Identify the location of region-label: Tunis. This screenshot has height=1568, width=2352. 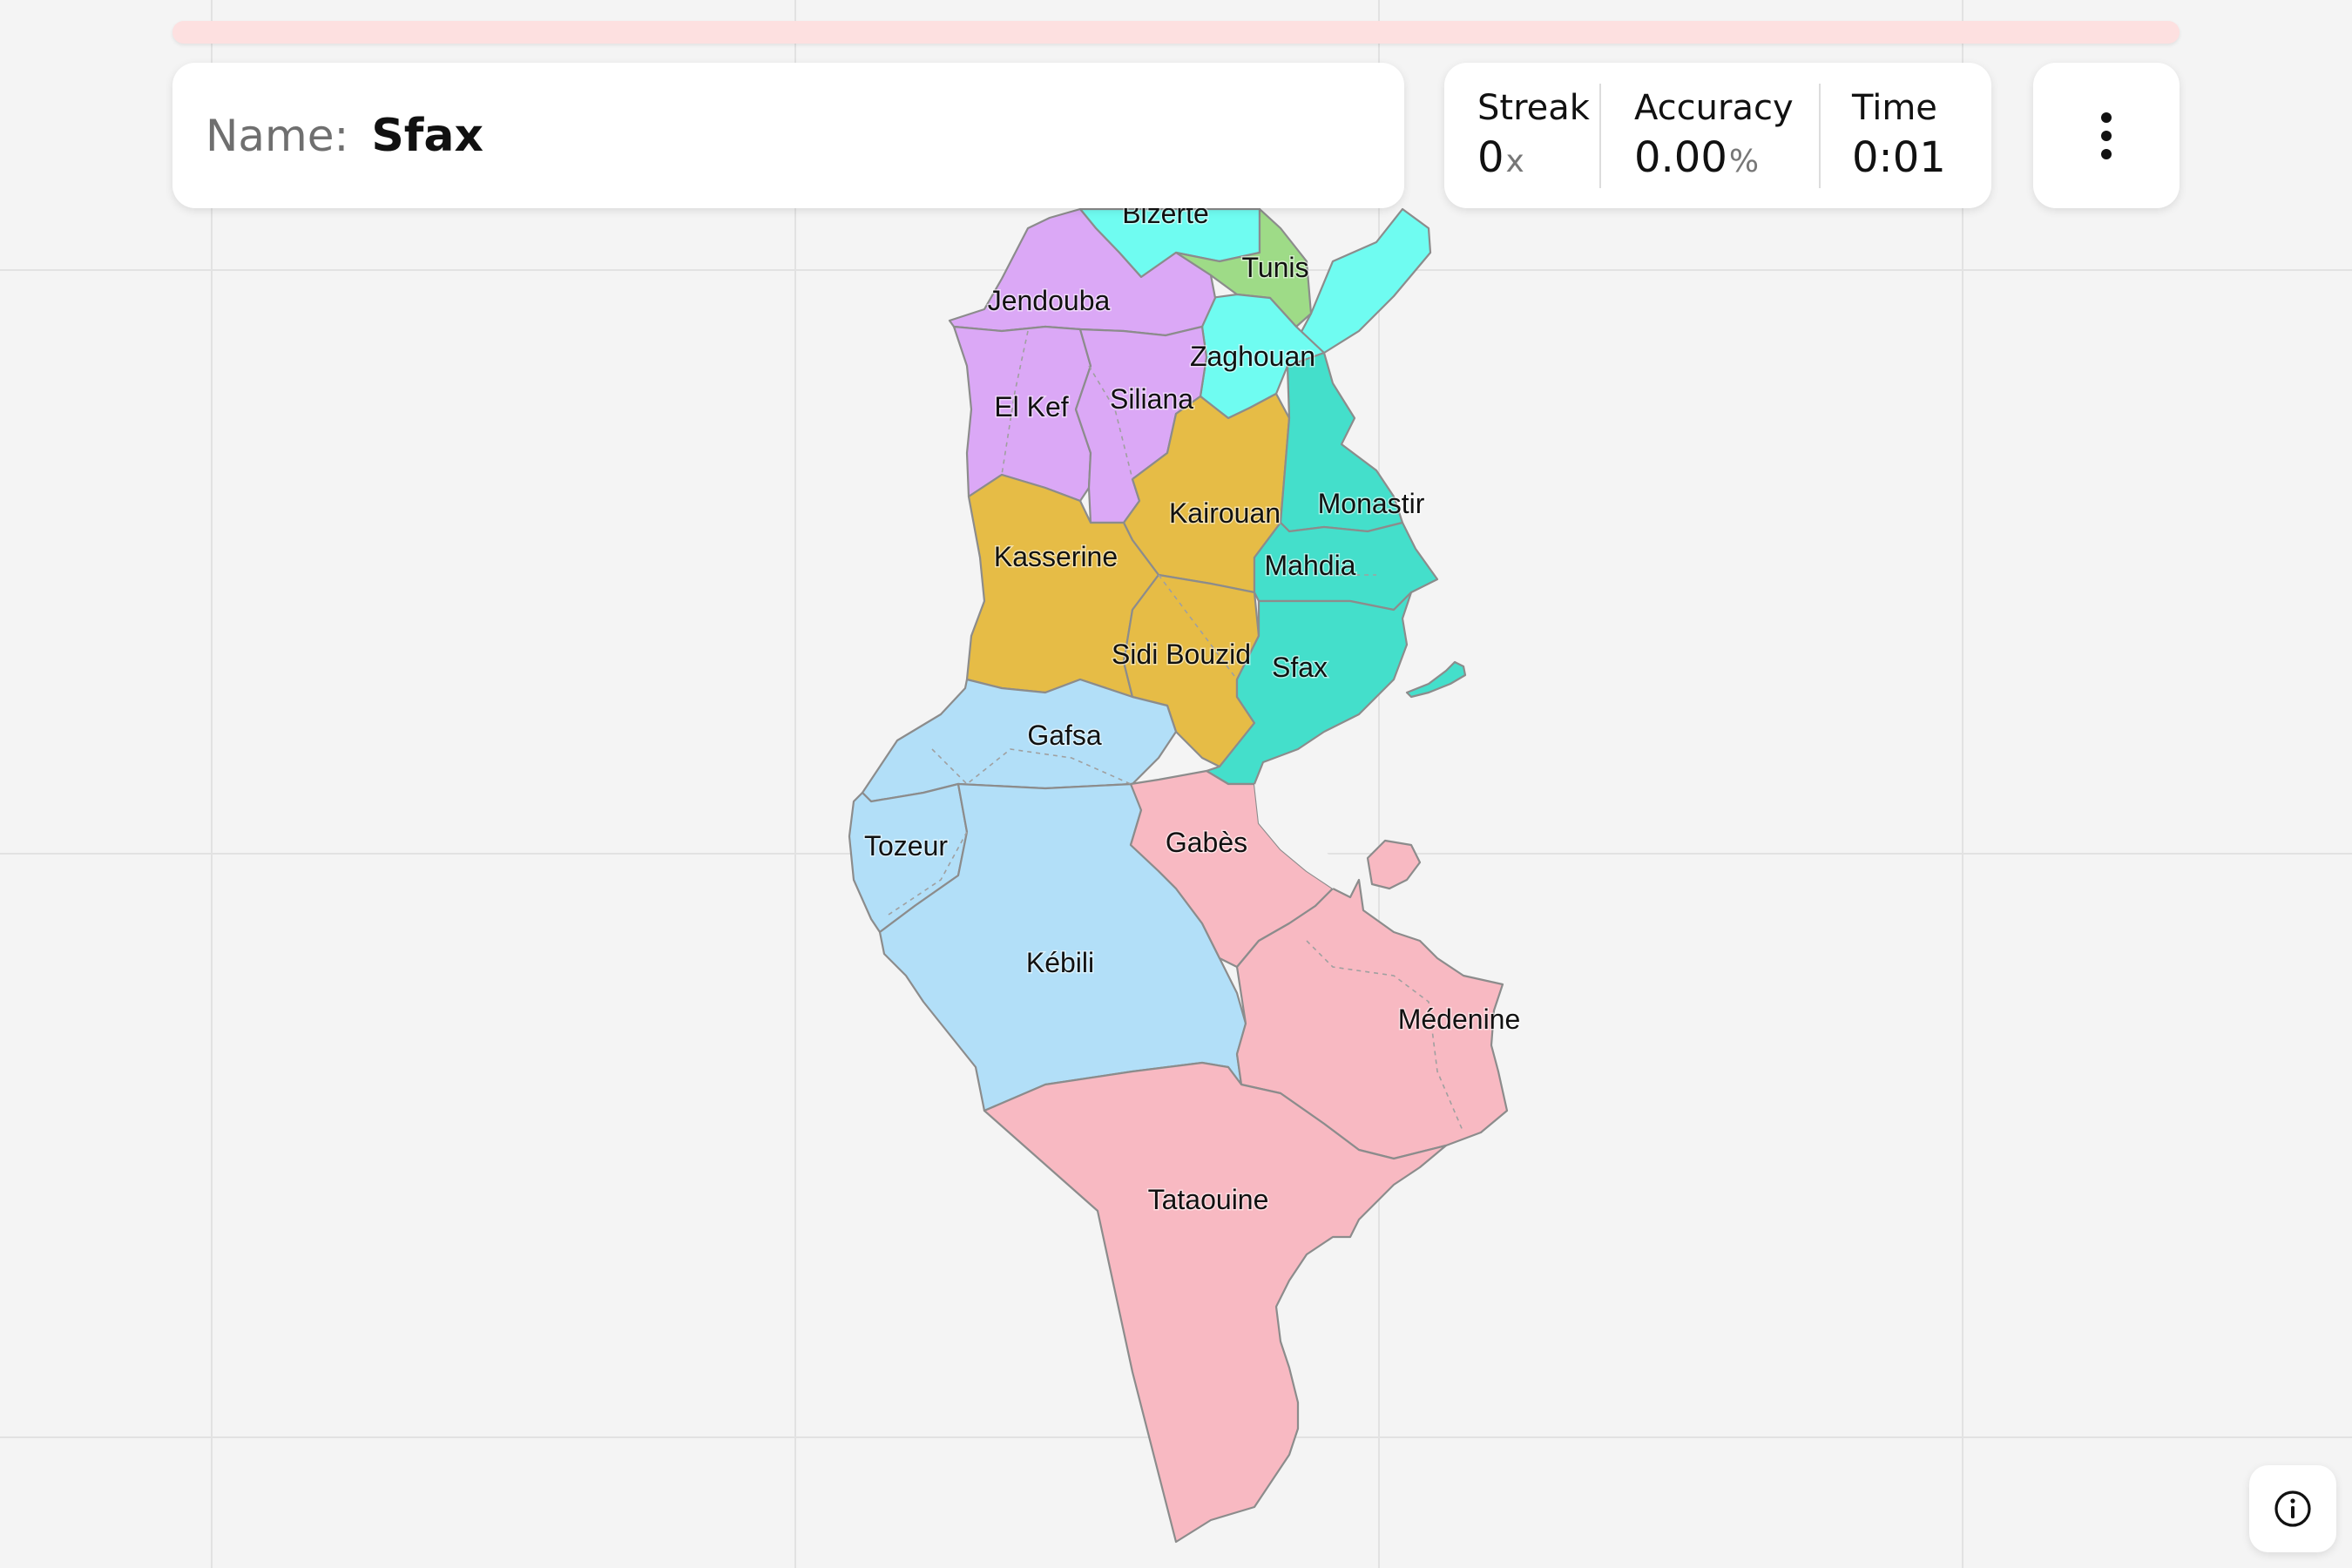
(1274, 267).